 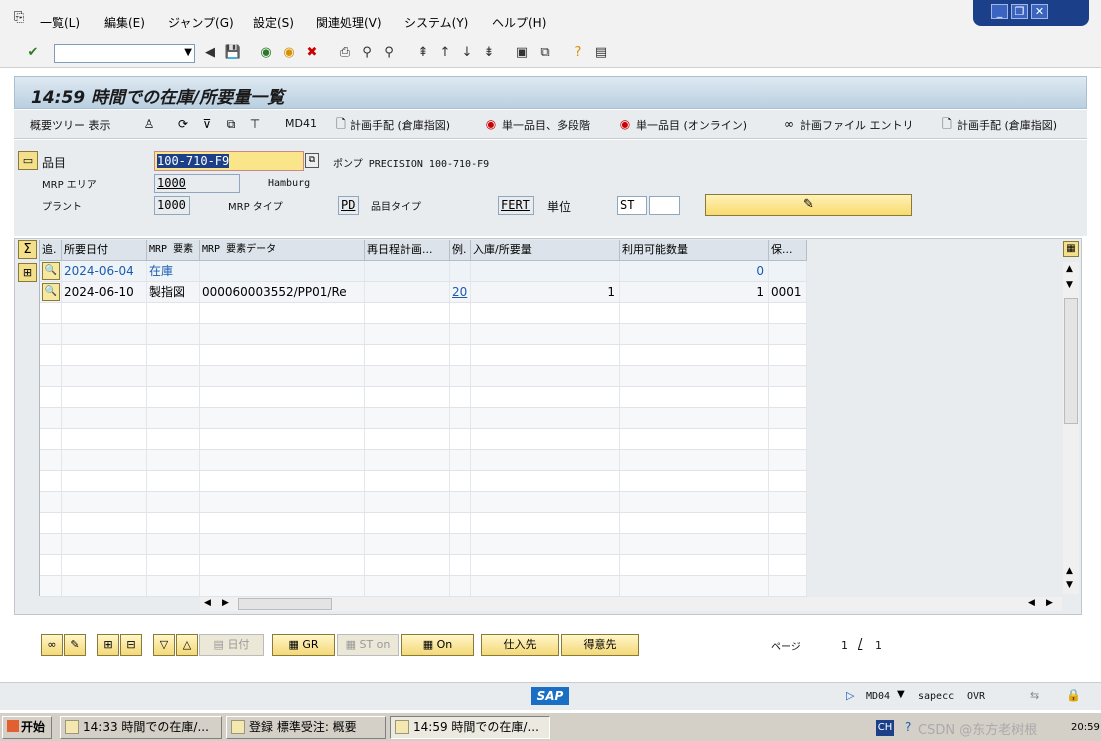 I want to click on menu-environment: 関連処理(V), so click(x=349, y=22).